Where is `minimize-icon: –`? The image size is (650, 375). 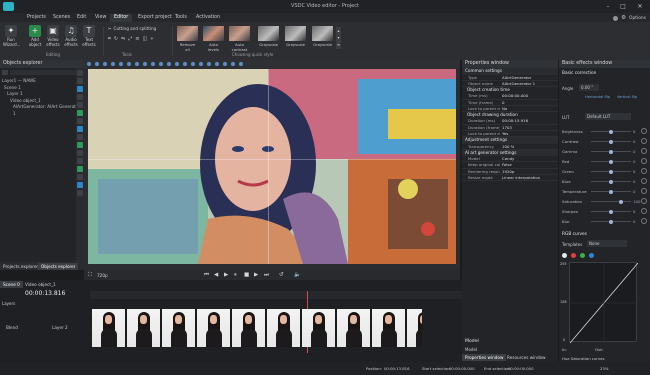 minimize-icon: – is located at coordinates (608, 6).